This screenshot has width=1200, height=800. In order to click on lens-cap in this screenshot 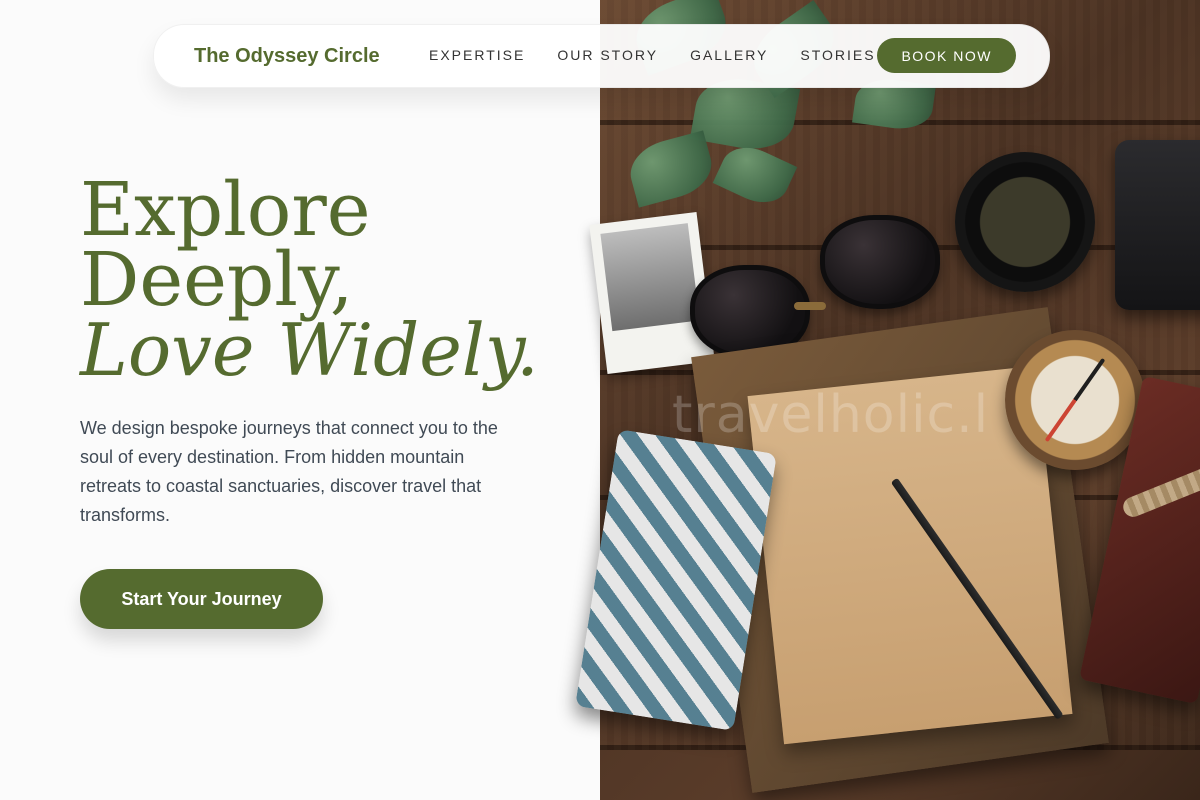, I will do `click(1025, 222)`.